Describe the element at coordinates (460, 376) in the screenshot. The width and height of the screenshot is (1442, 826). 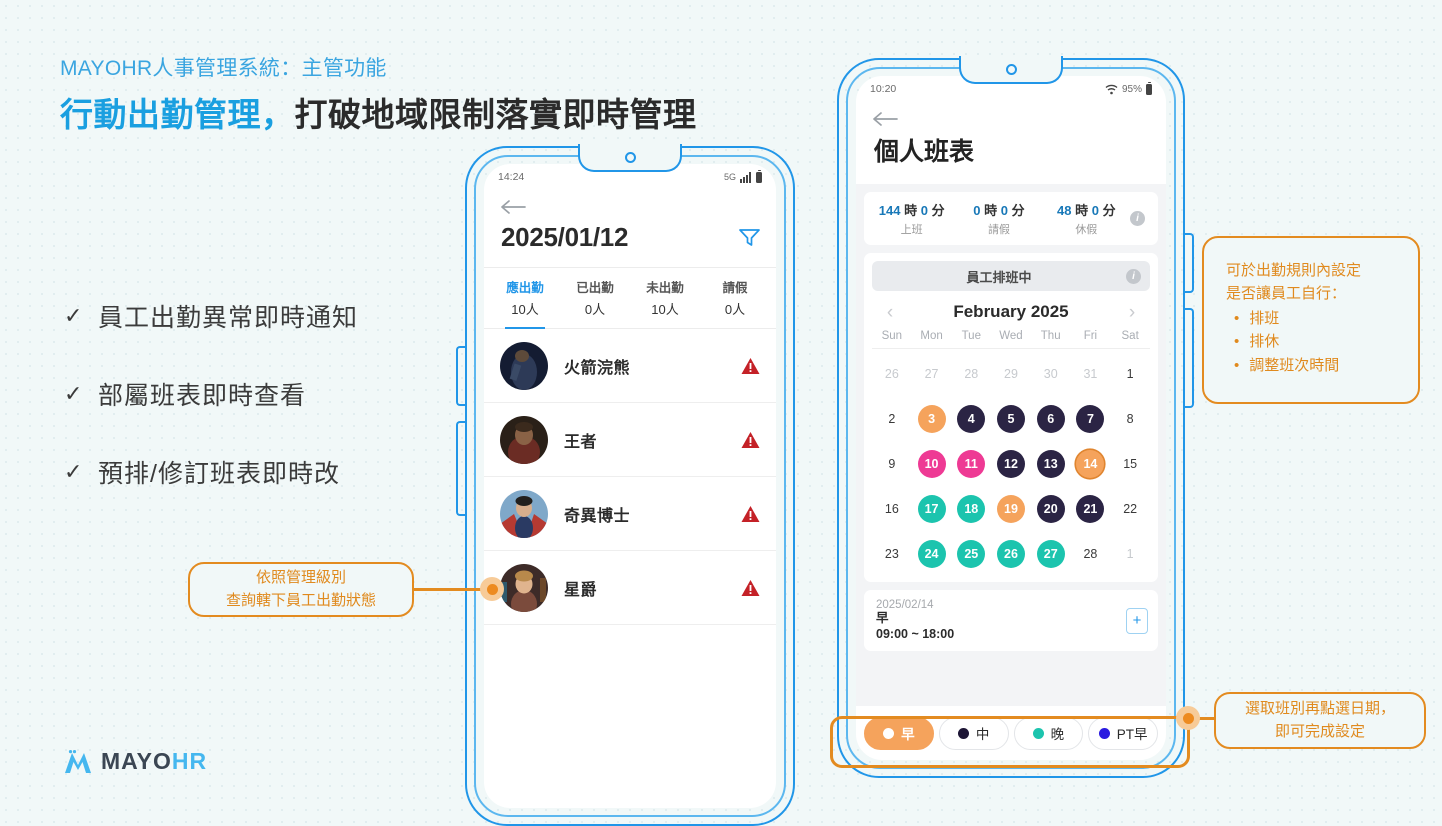
I see `phone1-volume-button` at that location.